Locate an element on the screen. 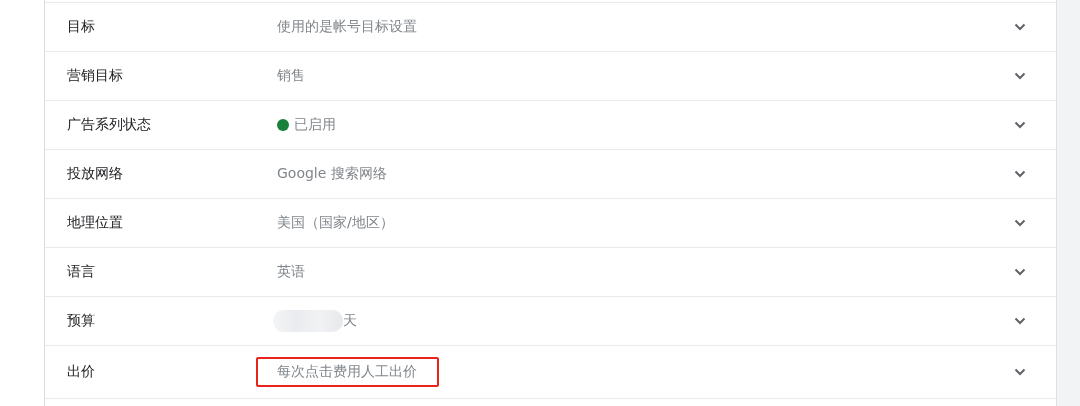 This screenshot has height=406, width=1080. setting-label: 营销目标 is located at coordinates (95, 76).